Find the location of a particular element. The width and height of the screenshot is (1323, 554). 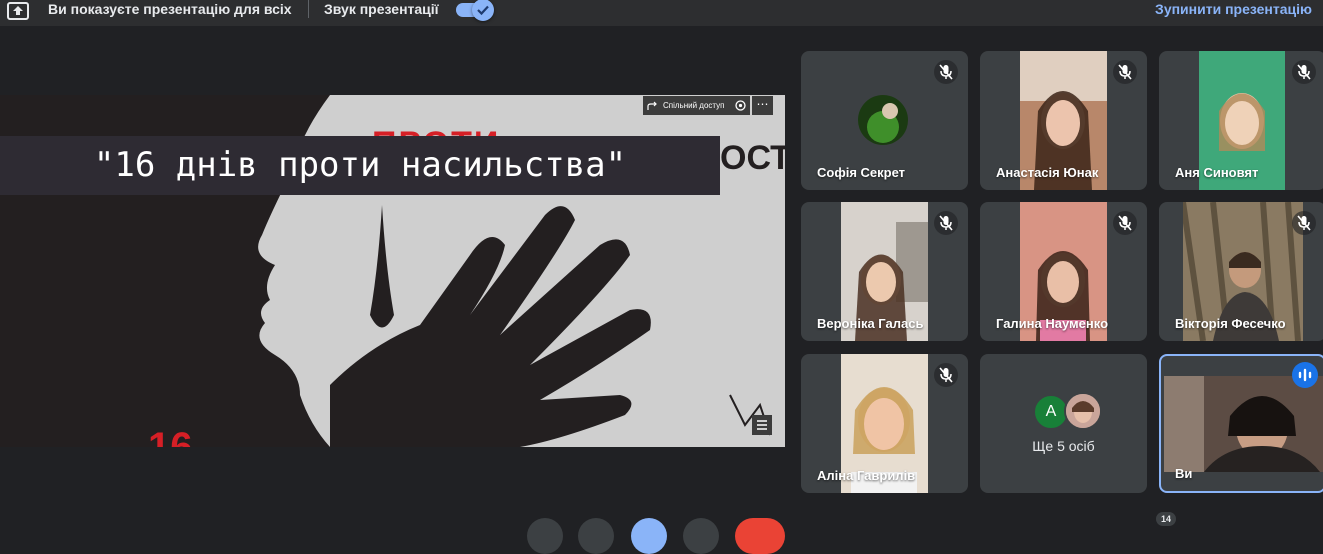

more-participants-label: Ще 5 осіб is located at coordinates (1063, 446).